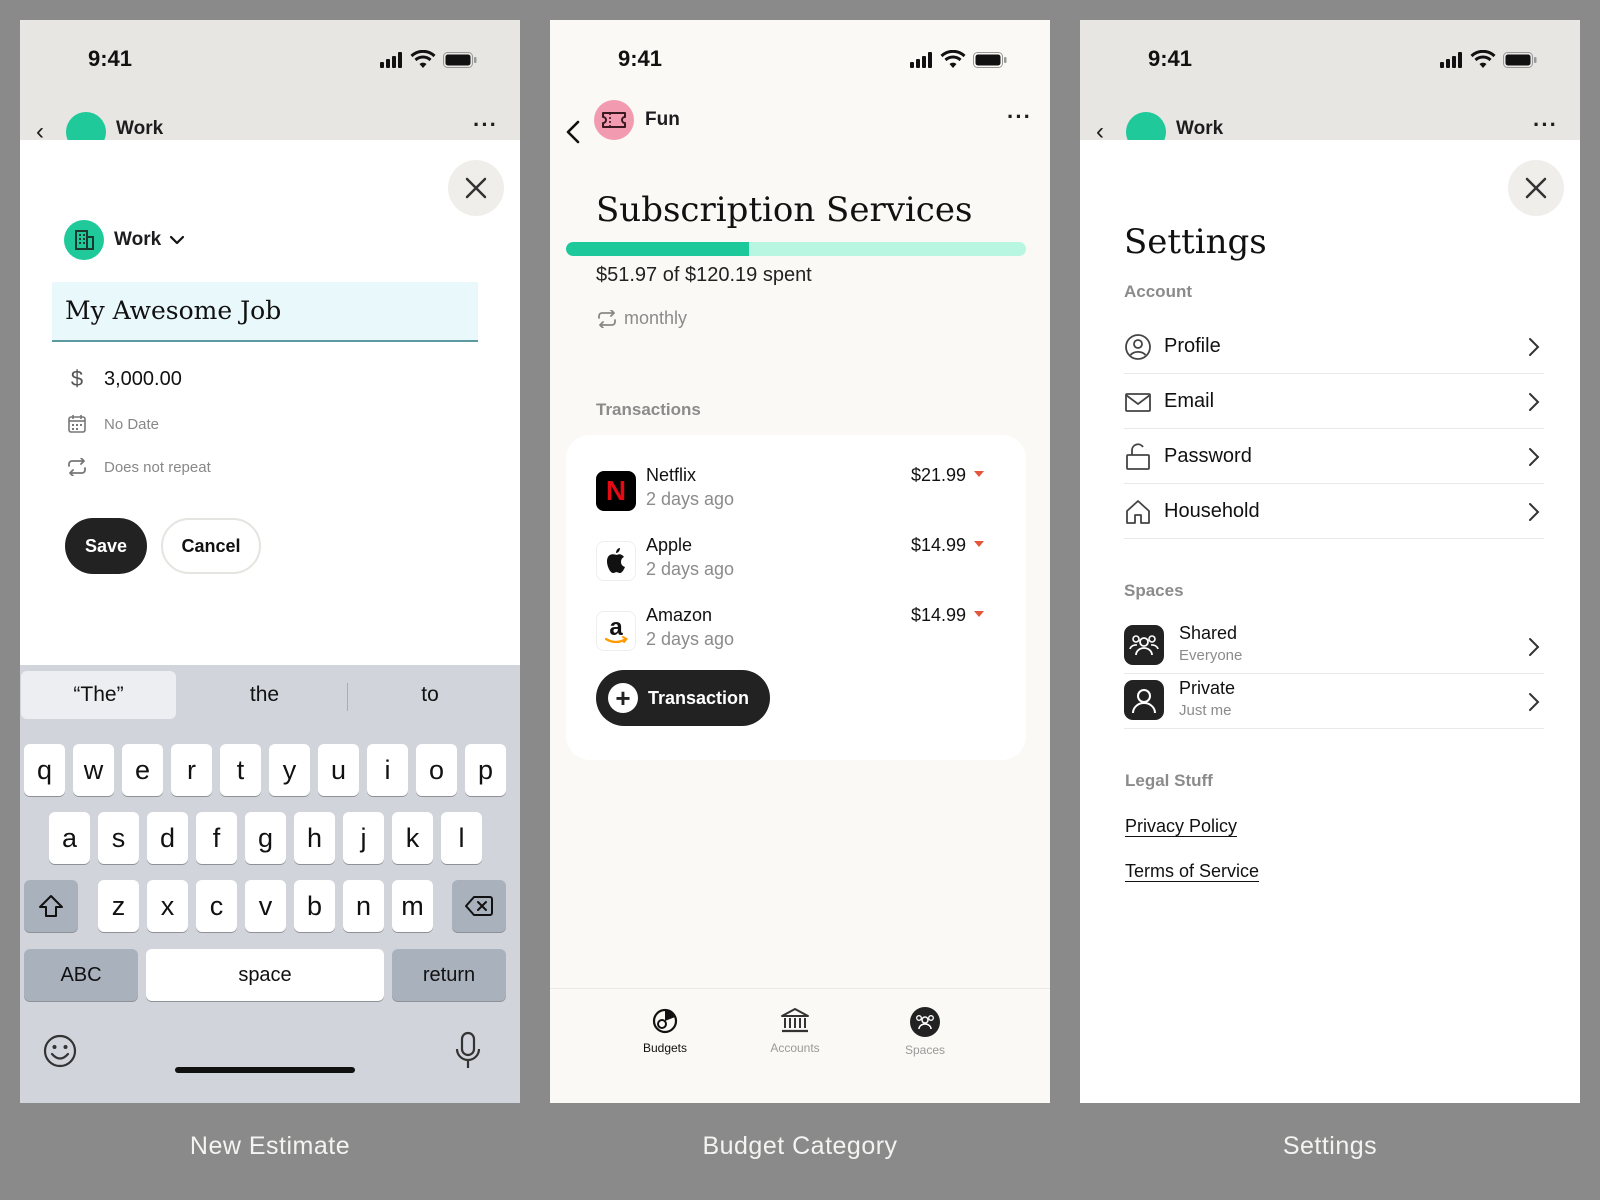 The image size is (1600, 1200). I want to click on tab-label: Budgets, so click(665, 1048).